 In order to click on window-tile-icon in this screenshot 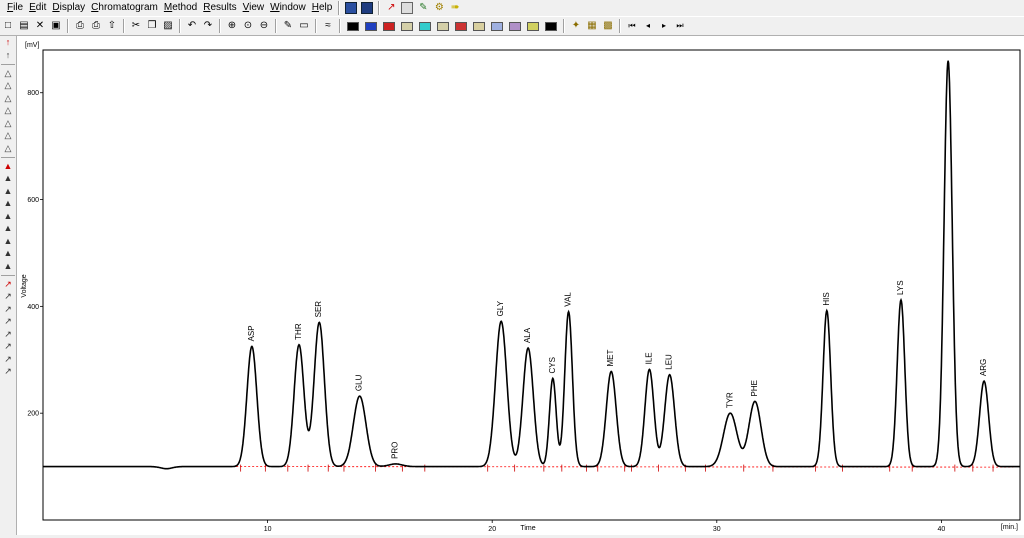, I will do `click(367, 8)`.